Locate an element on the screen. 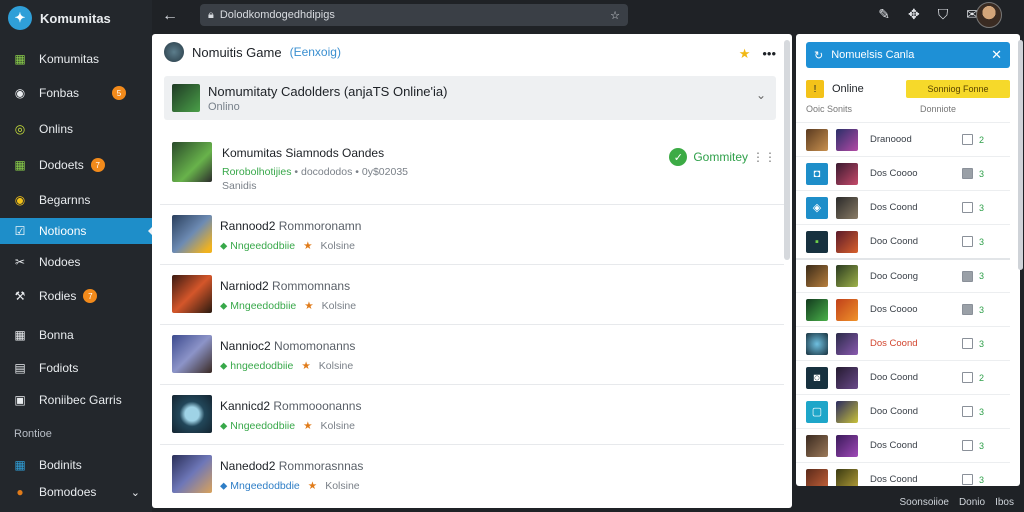 This screenshot has width=1024, height=512. app-icon: ◙ is located at coordinates (817, 377).